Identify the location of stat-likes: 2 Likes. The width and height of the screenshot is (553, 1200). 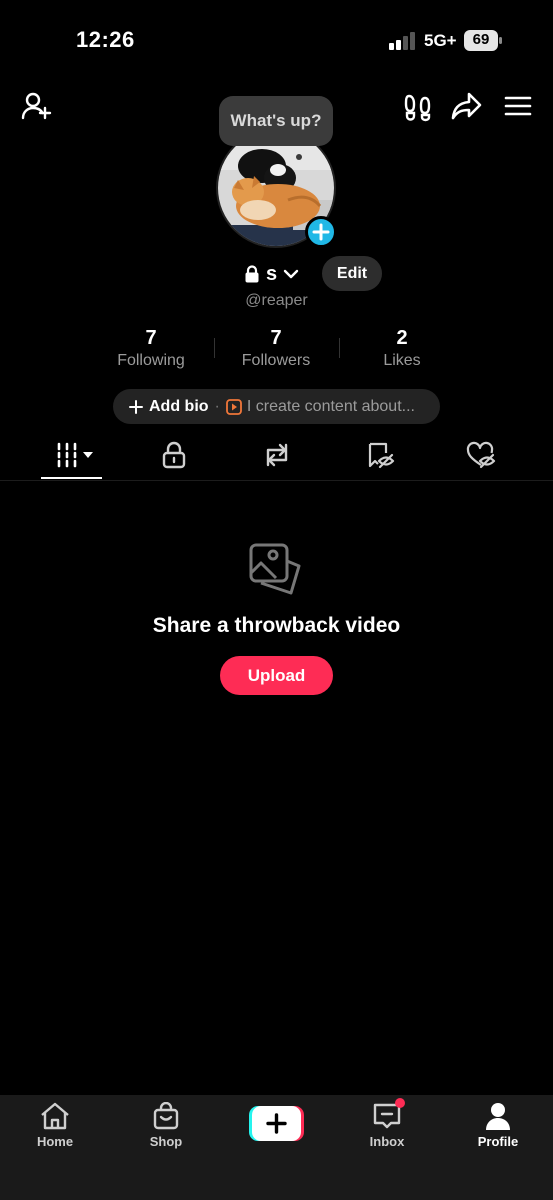
(402, 348).